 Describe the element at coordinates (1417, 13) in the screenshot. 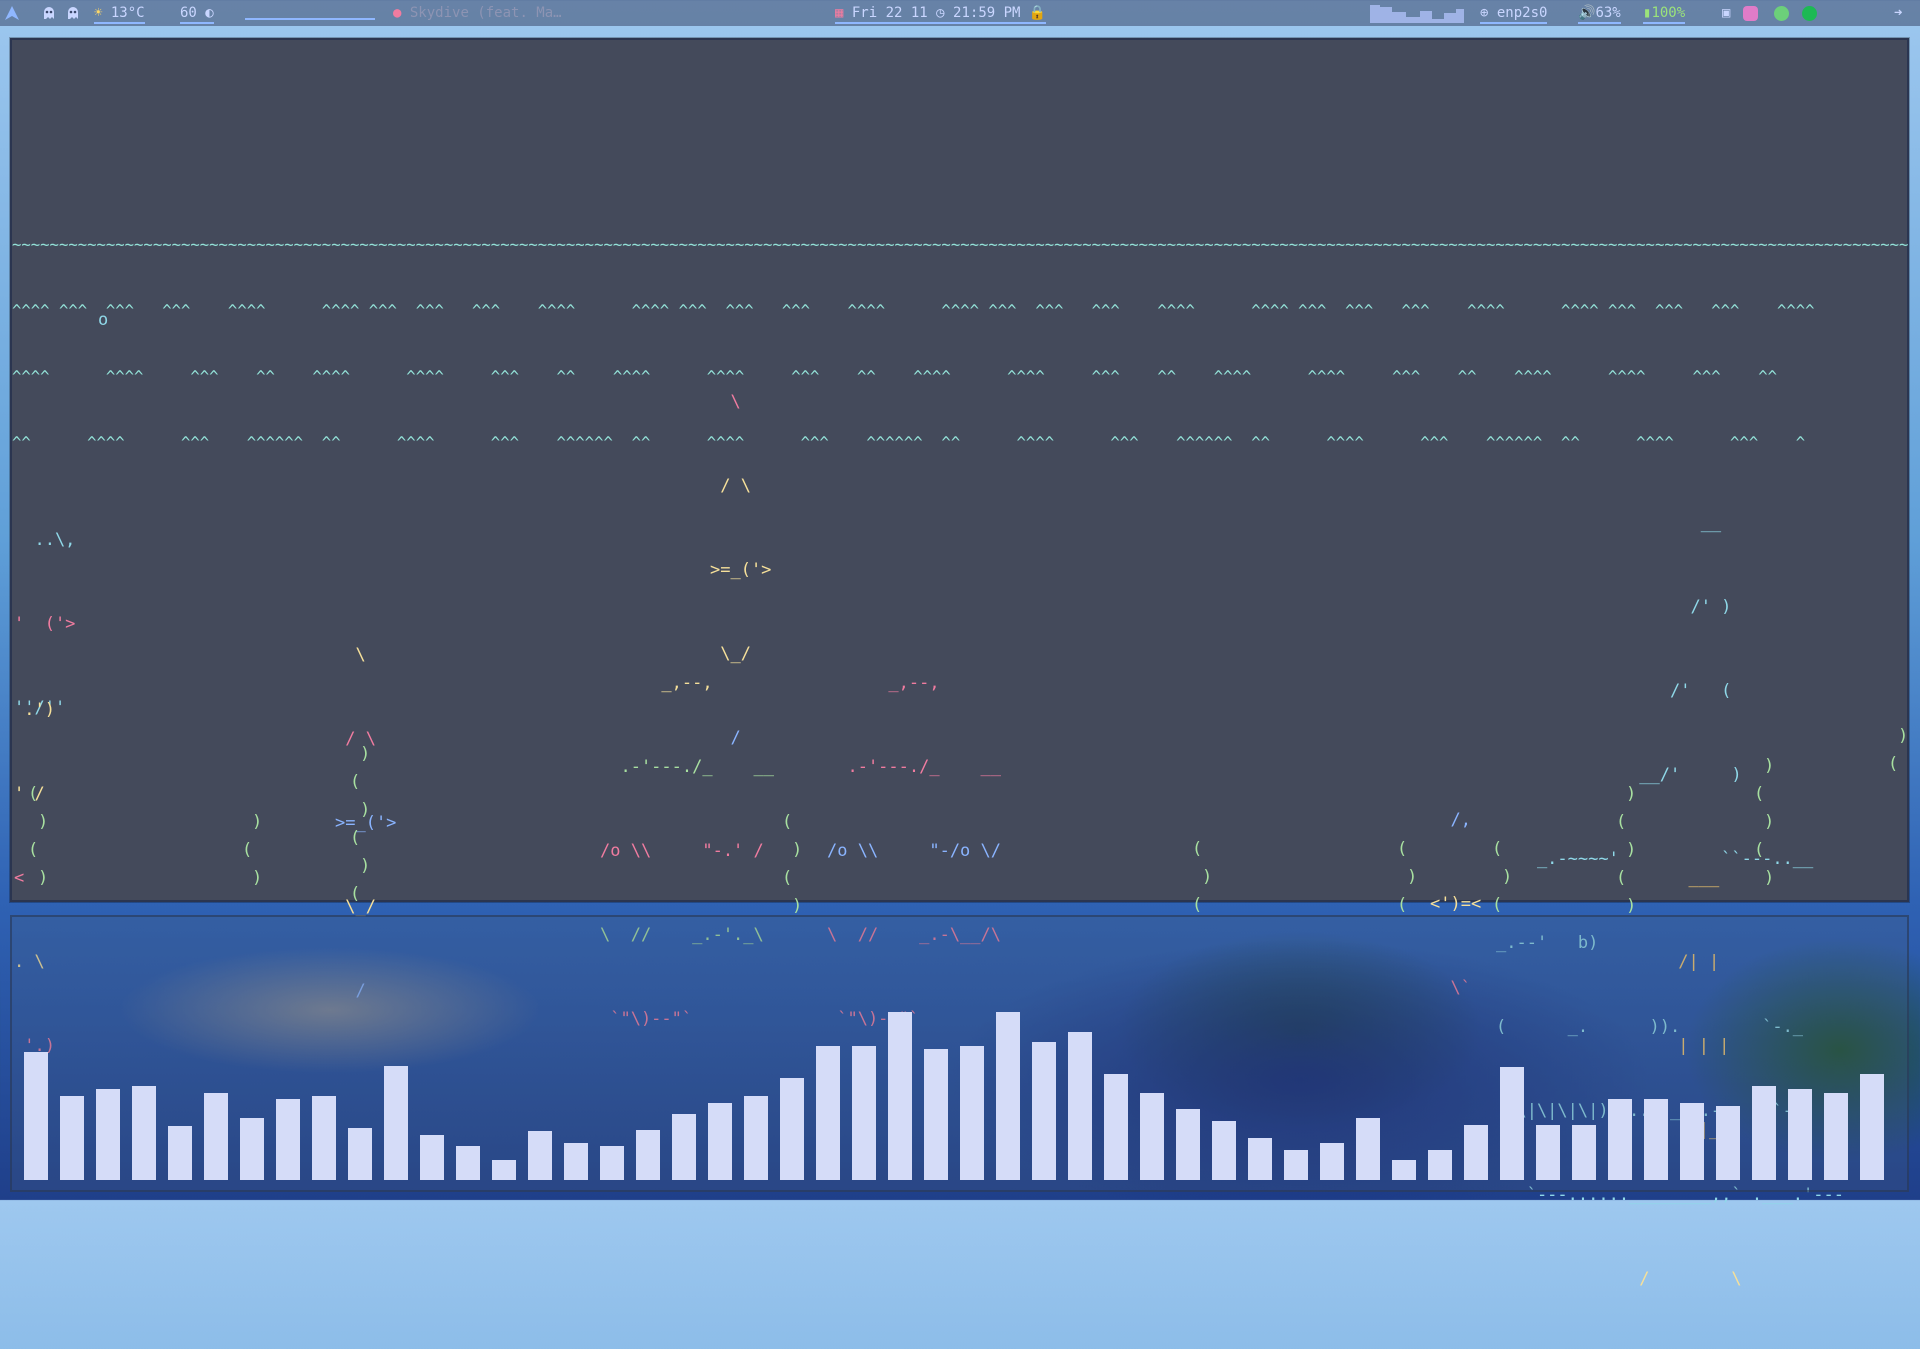

I see `cpu-graph` at that location.